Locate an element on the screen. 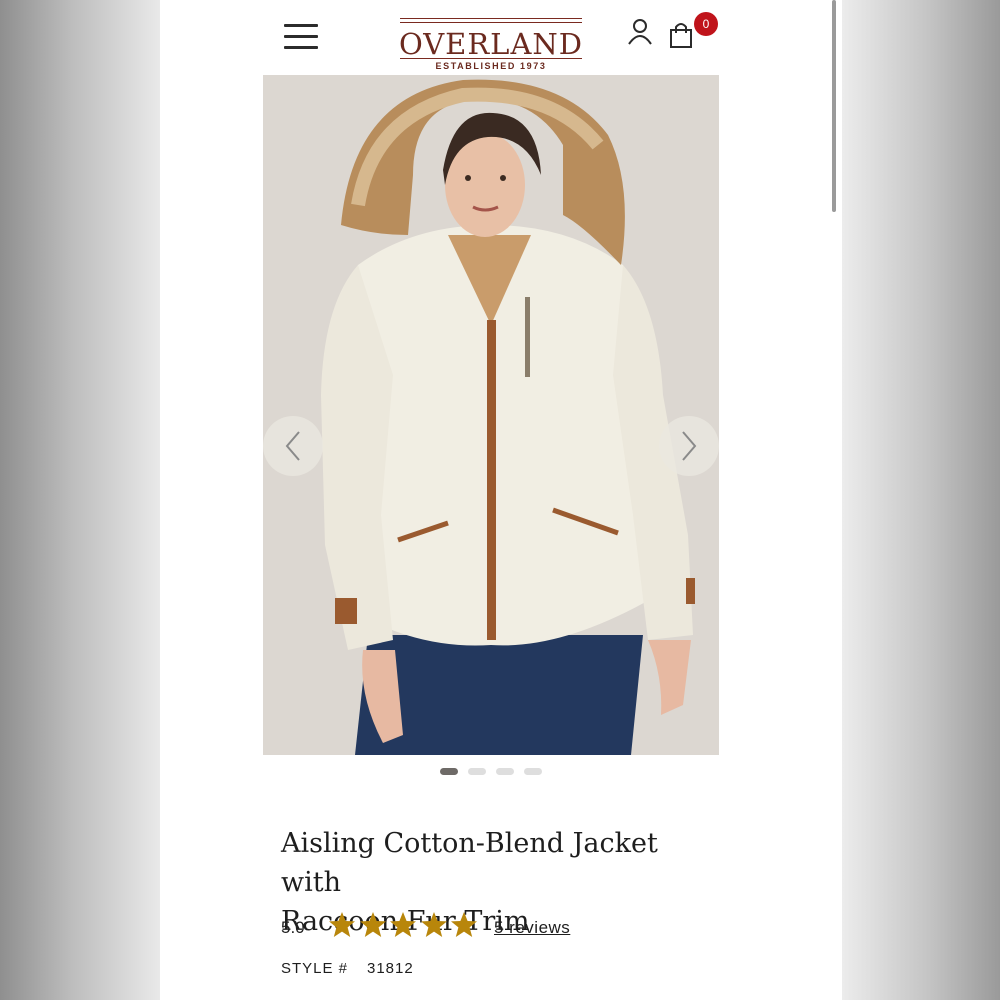 This screenshot has height=1000, width=1000. rating-value: 5.0 is located at coordinates (293, 927).